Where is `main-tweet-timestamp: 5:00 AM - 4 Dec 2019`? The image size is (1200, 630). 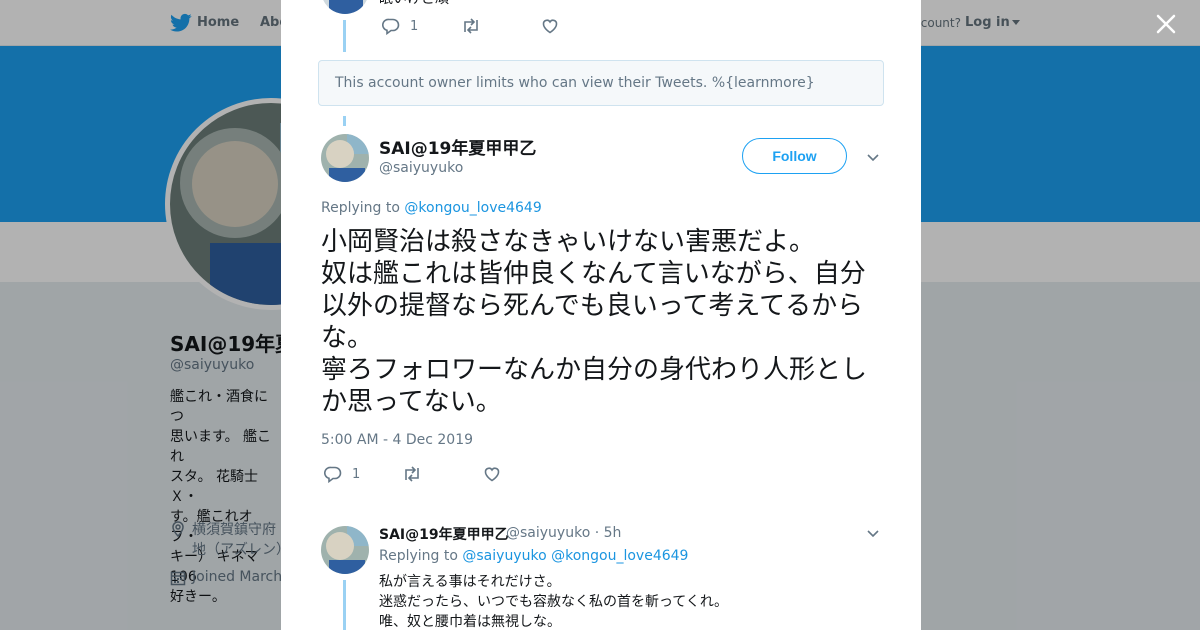 main-tweet-timestamp: 5:00 AM - 4 Dec 2019 is located at coordinates (397, 440).